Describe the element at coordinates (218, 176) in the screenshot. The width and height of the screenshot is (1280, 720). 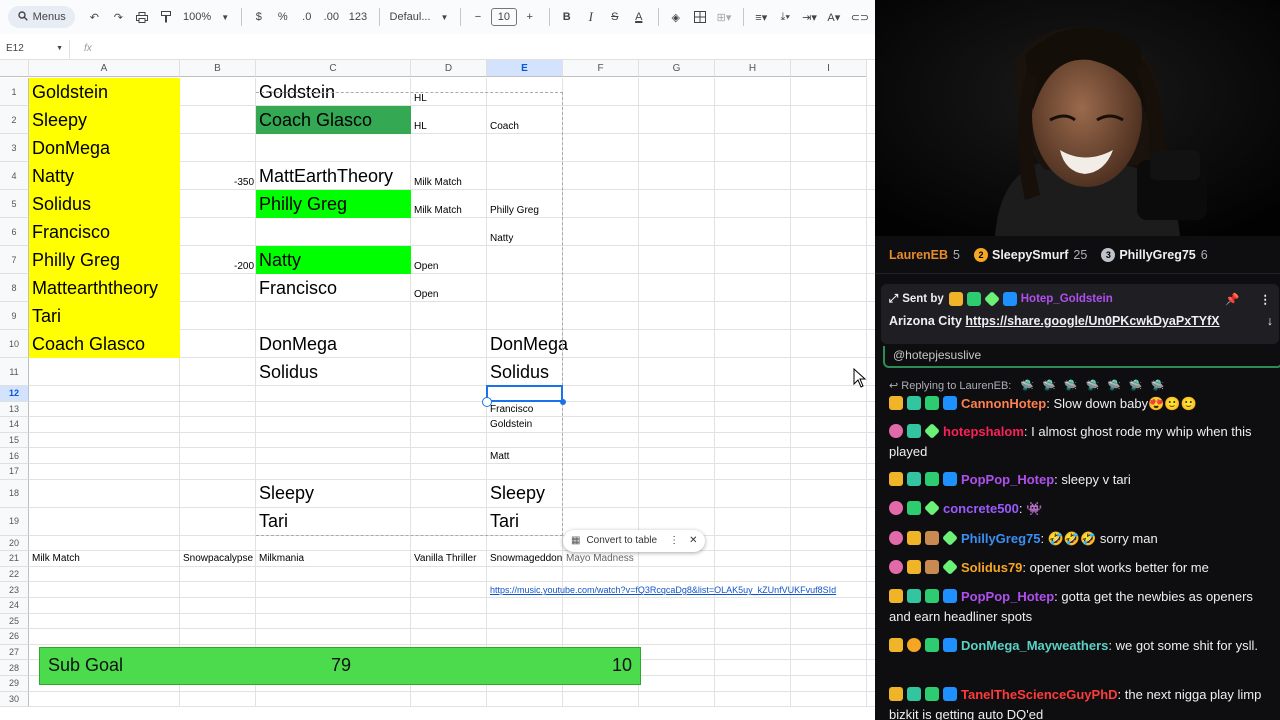
I see `cell-b4: -350` at that location.